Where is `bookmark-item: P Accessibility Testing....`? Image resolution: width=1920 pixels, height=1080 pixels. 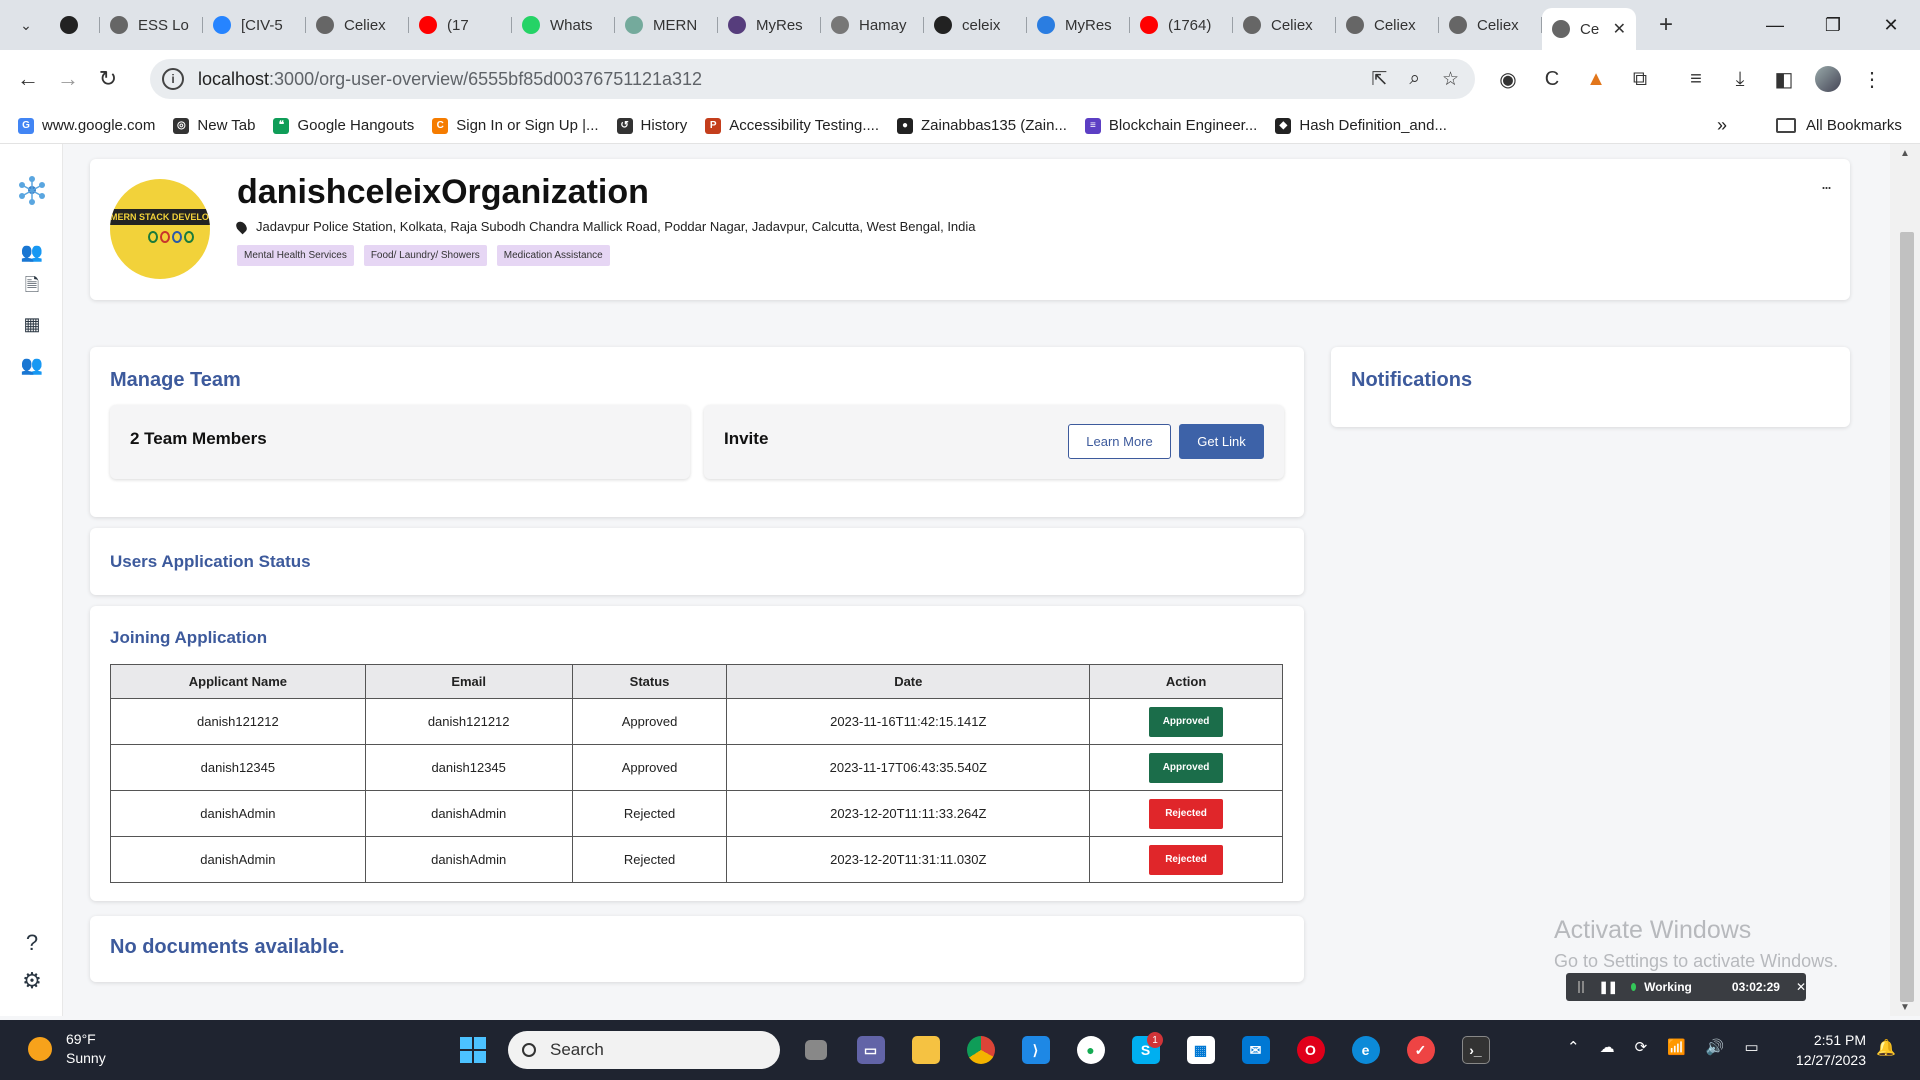
bookmark-item: P Accessibility Testing.... is located at coordinates (792, 125).